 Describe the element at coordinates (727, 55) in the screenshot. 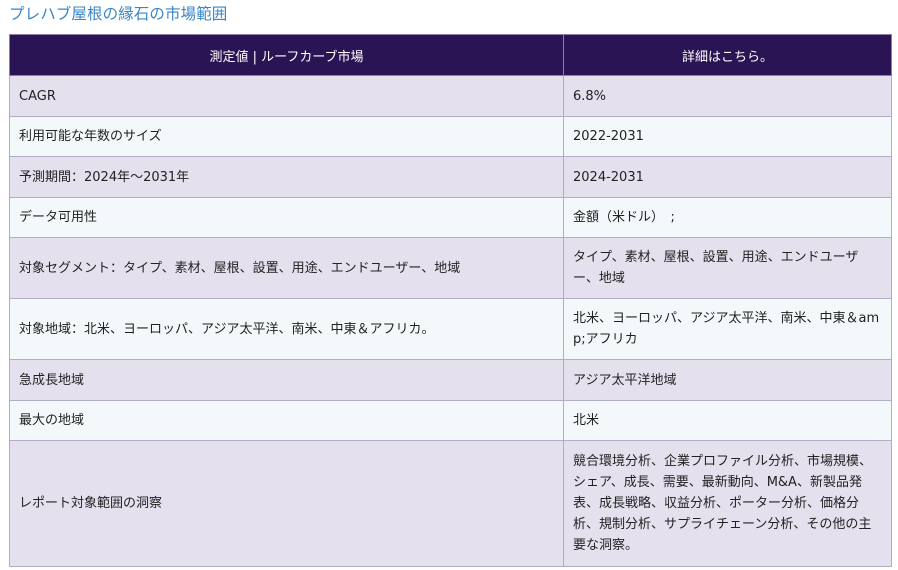

I see `column-header-details: 詳細はこちら。` at that location.